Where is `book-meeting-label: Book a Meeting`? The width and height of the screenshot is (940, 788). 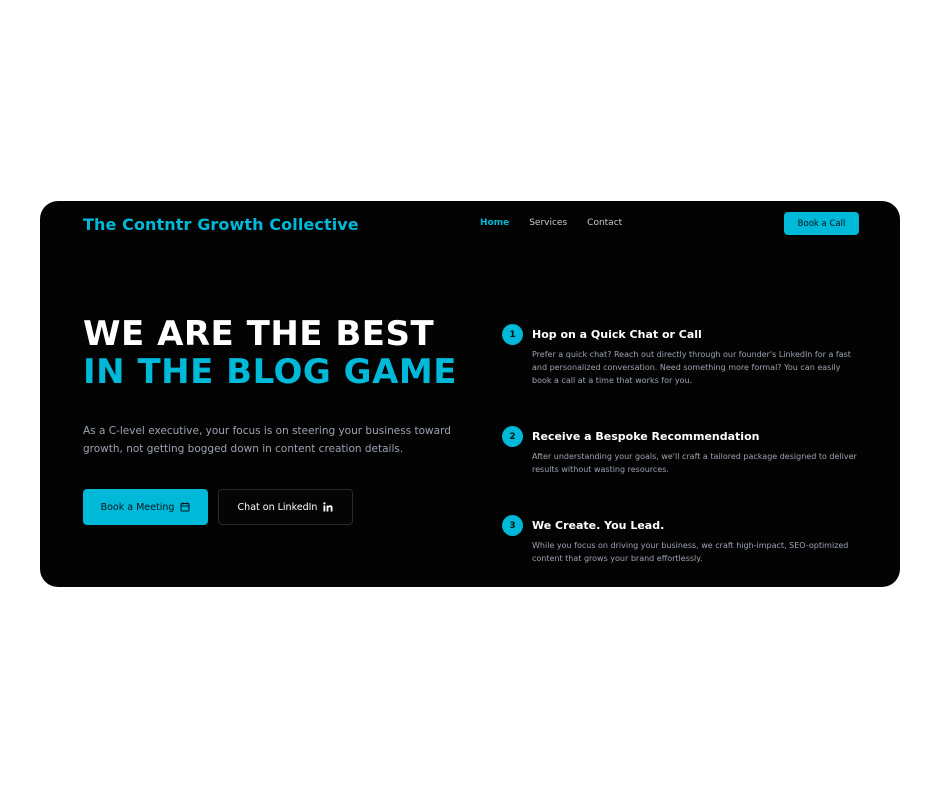
book-meeting-label: Book a Meeting is located at coordinates (137, 507).